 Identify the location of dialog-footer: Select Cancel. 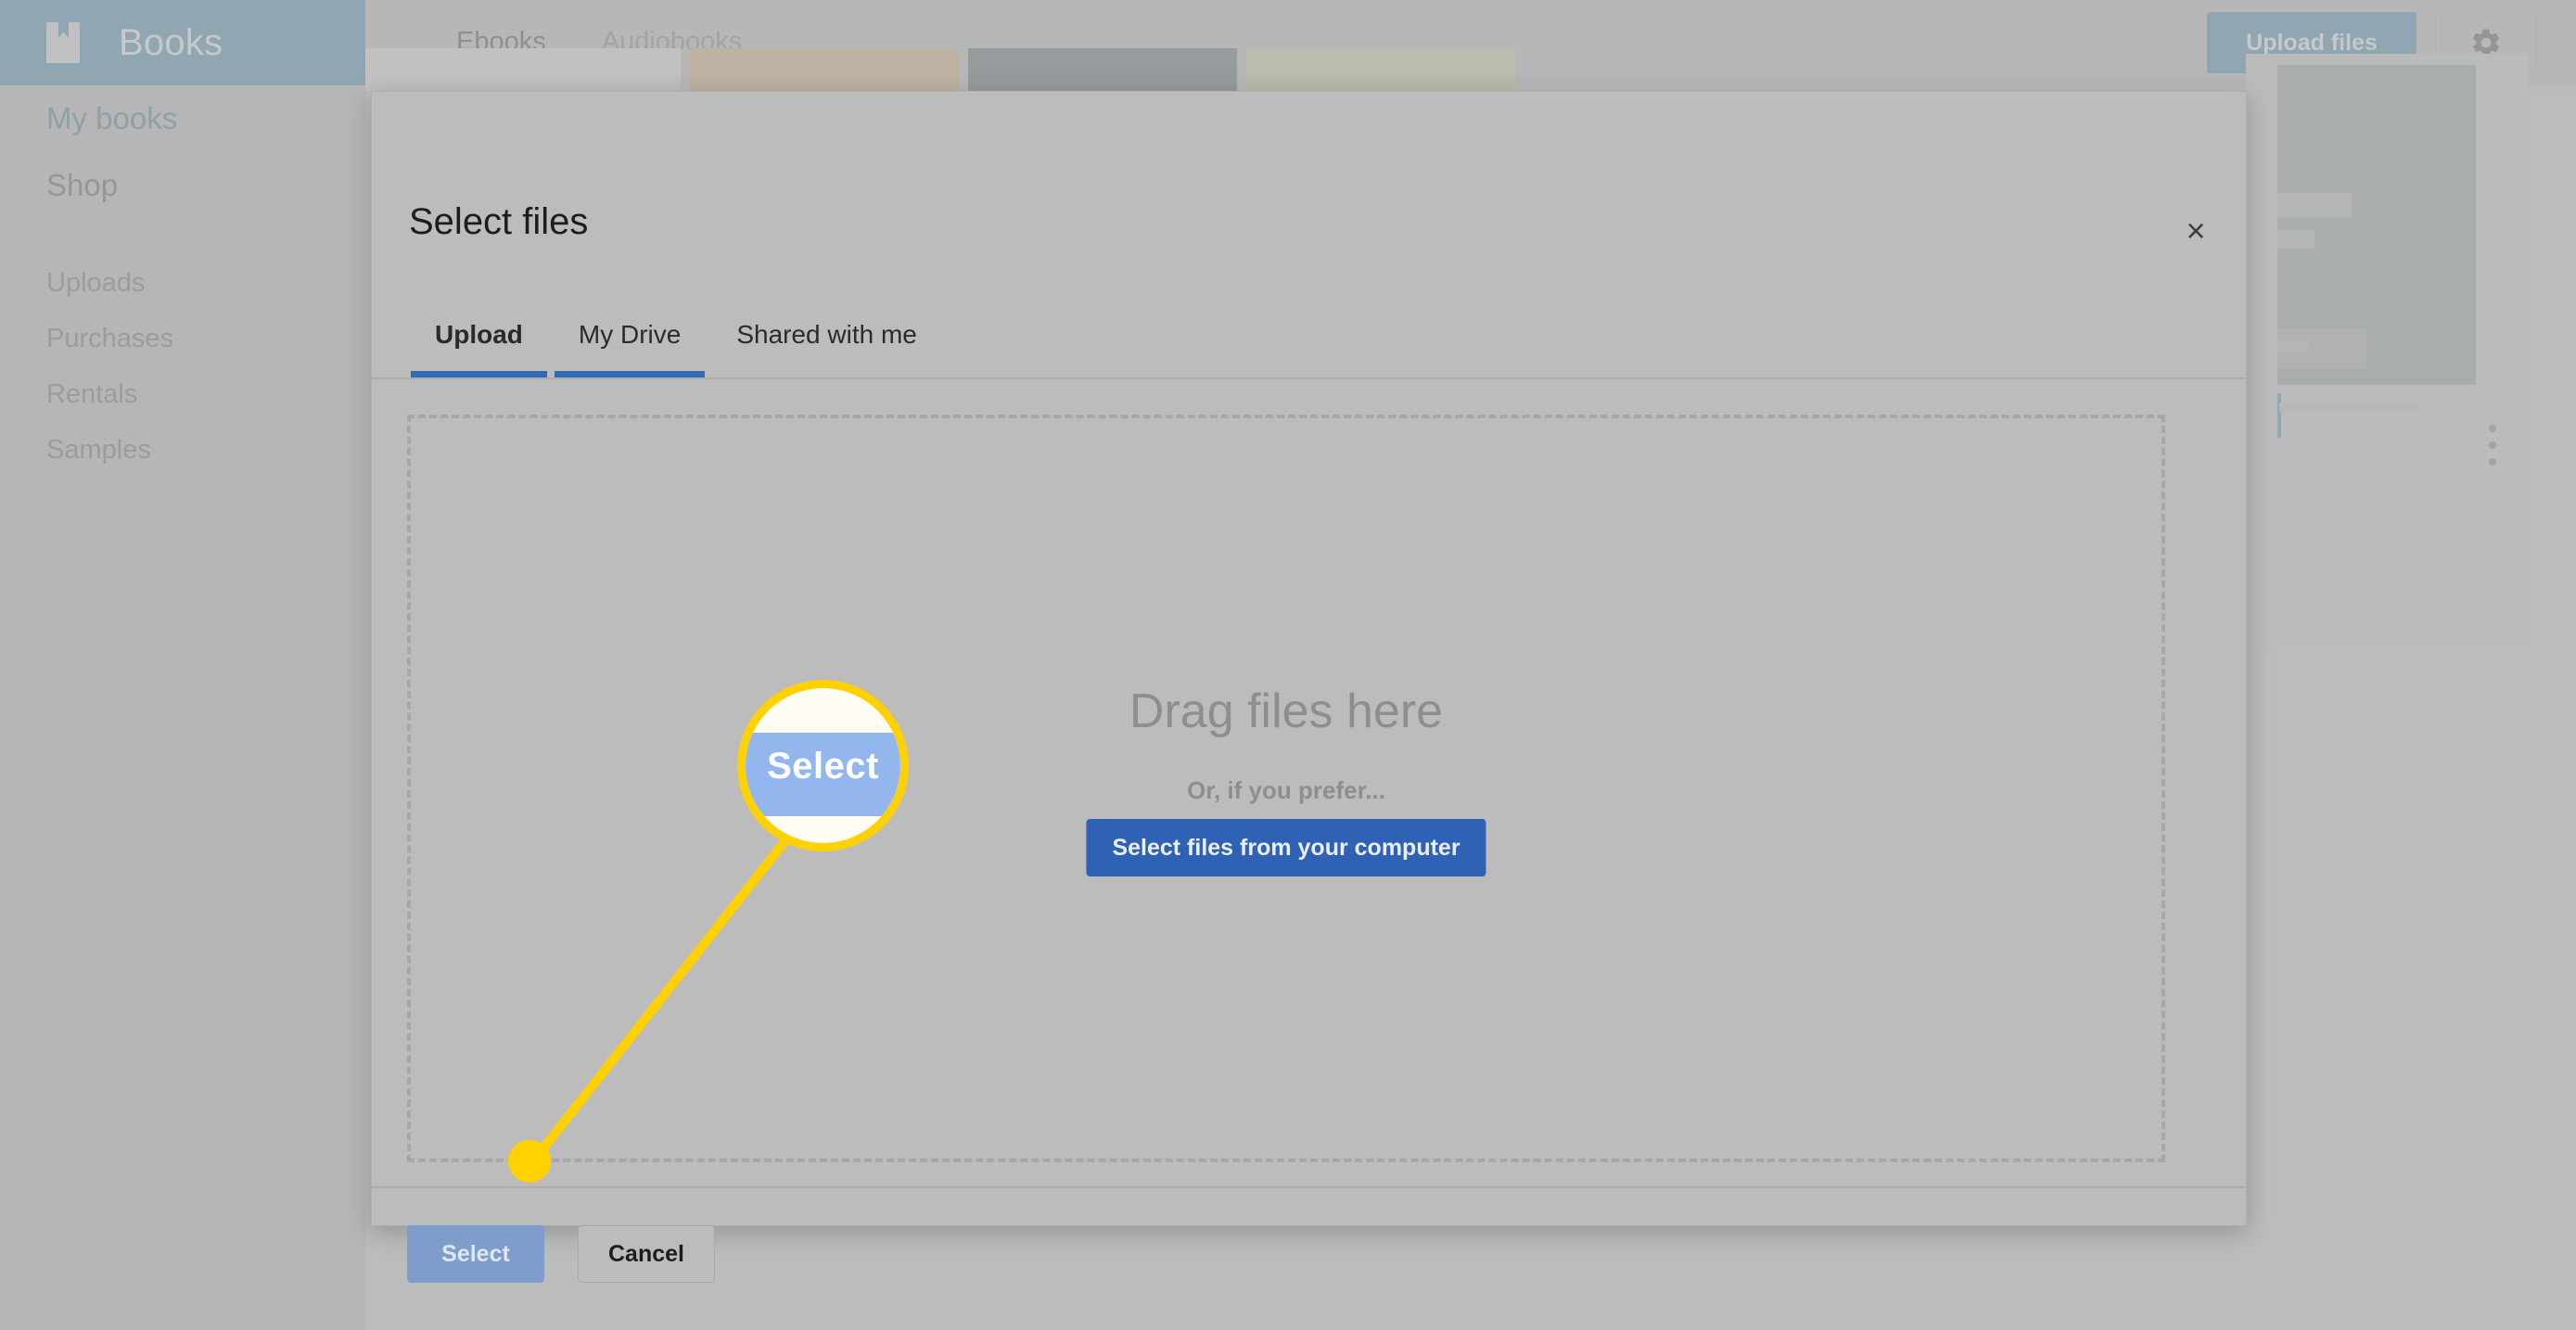
(561, 1254).